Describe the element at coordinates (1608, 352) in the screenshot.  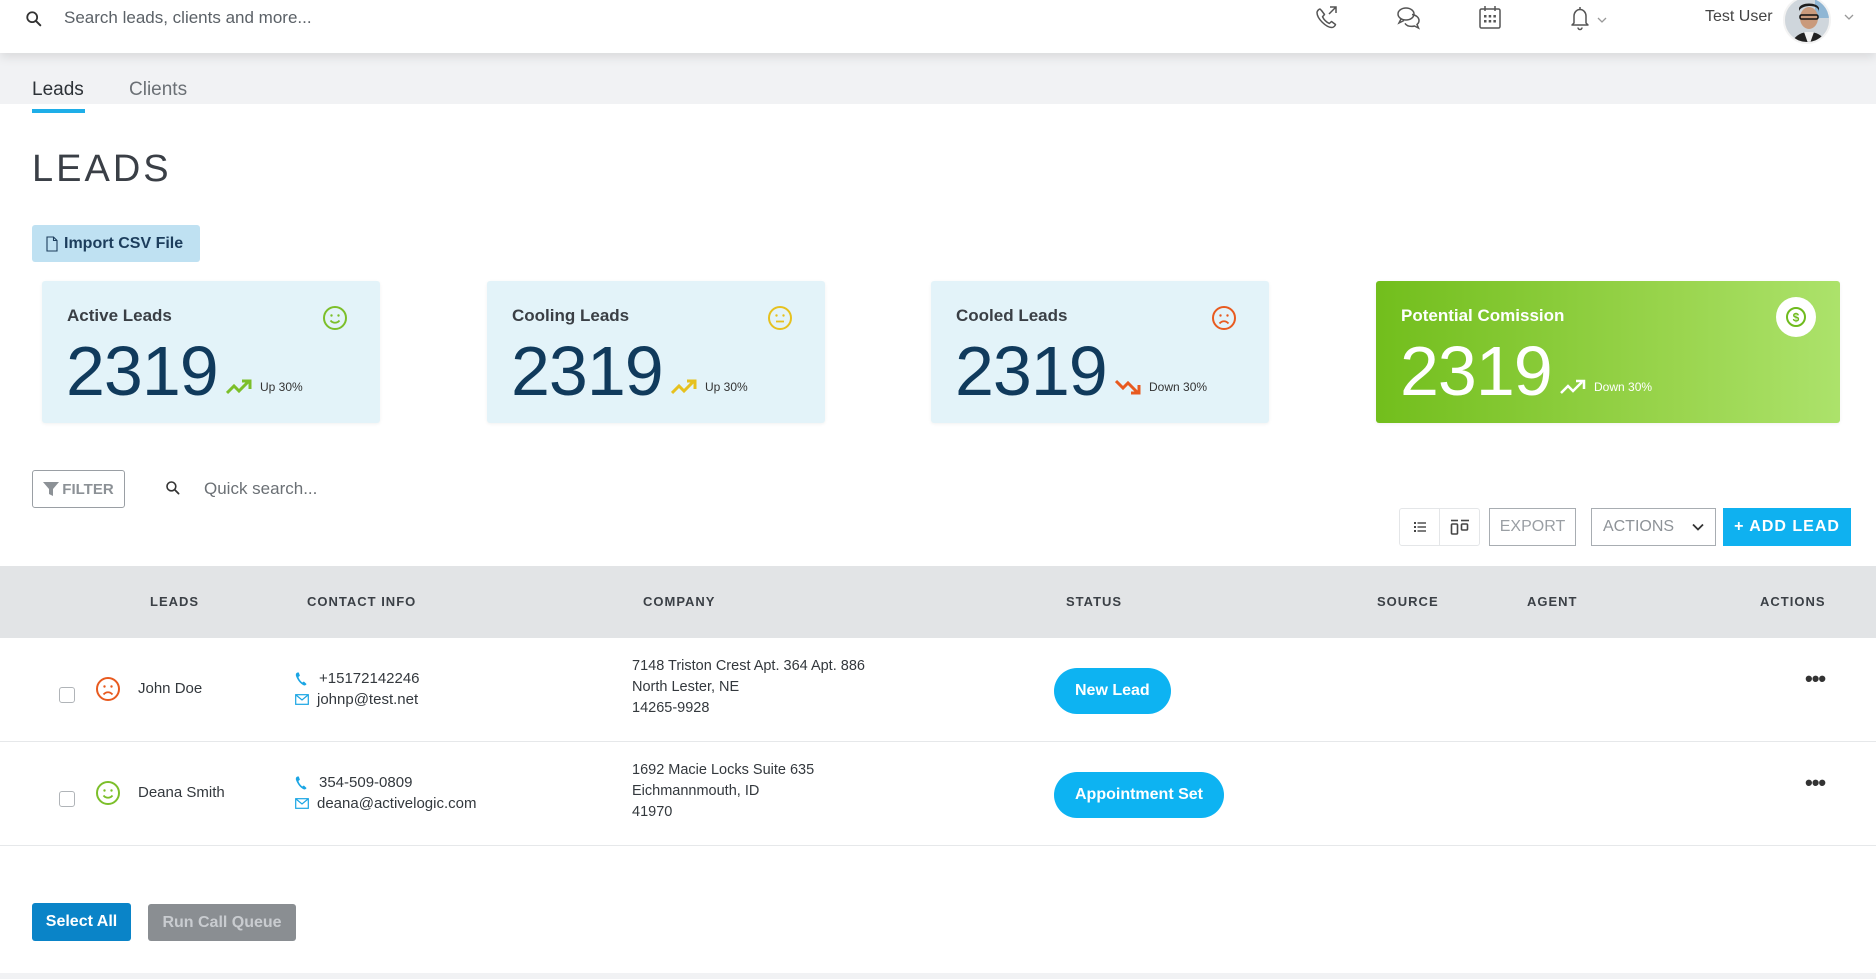
I see `stat-card-potential-commission: Potential Comission $ 2319 Down 30%` at that location.